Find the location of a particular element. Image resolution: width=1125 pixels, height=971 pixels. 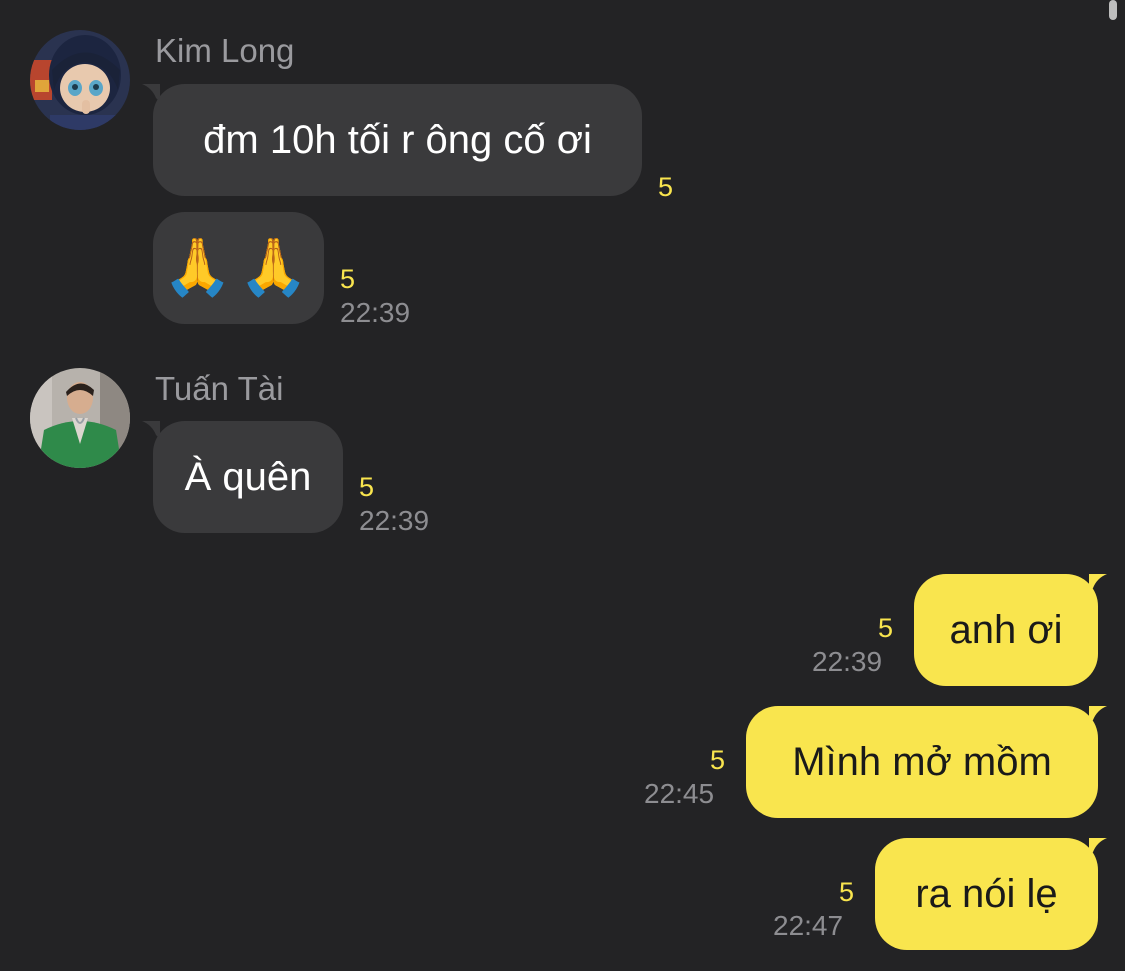

message-time: 22:47 is located at coordinates (808, 925).